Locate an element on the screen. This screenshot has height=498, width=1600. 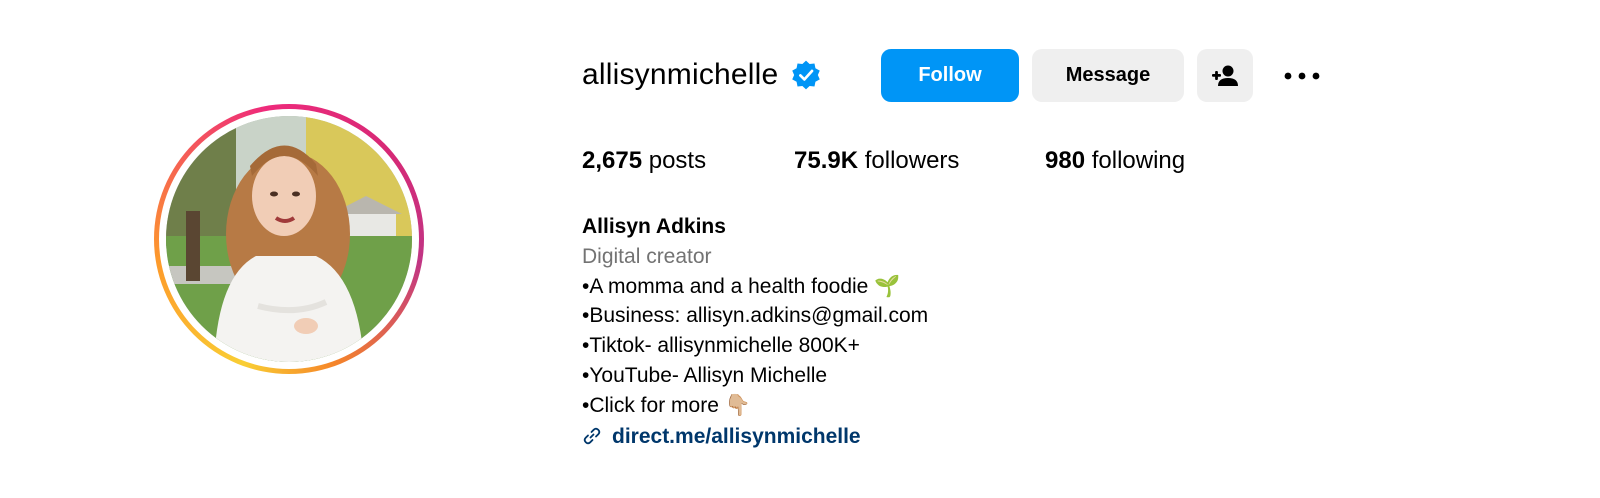
bio-line: •YouTube- Allisyn Michelle is located at coordinates (705, 375).